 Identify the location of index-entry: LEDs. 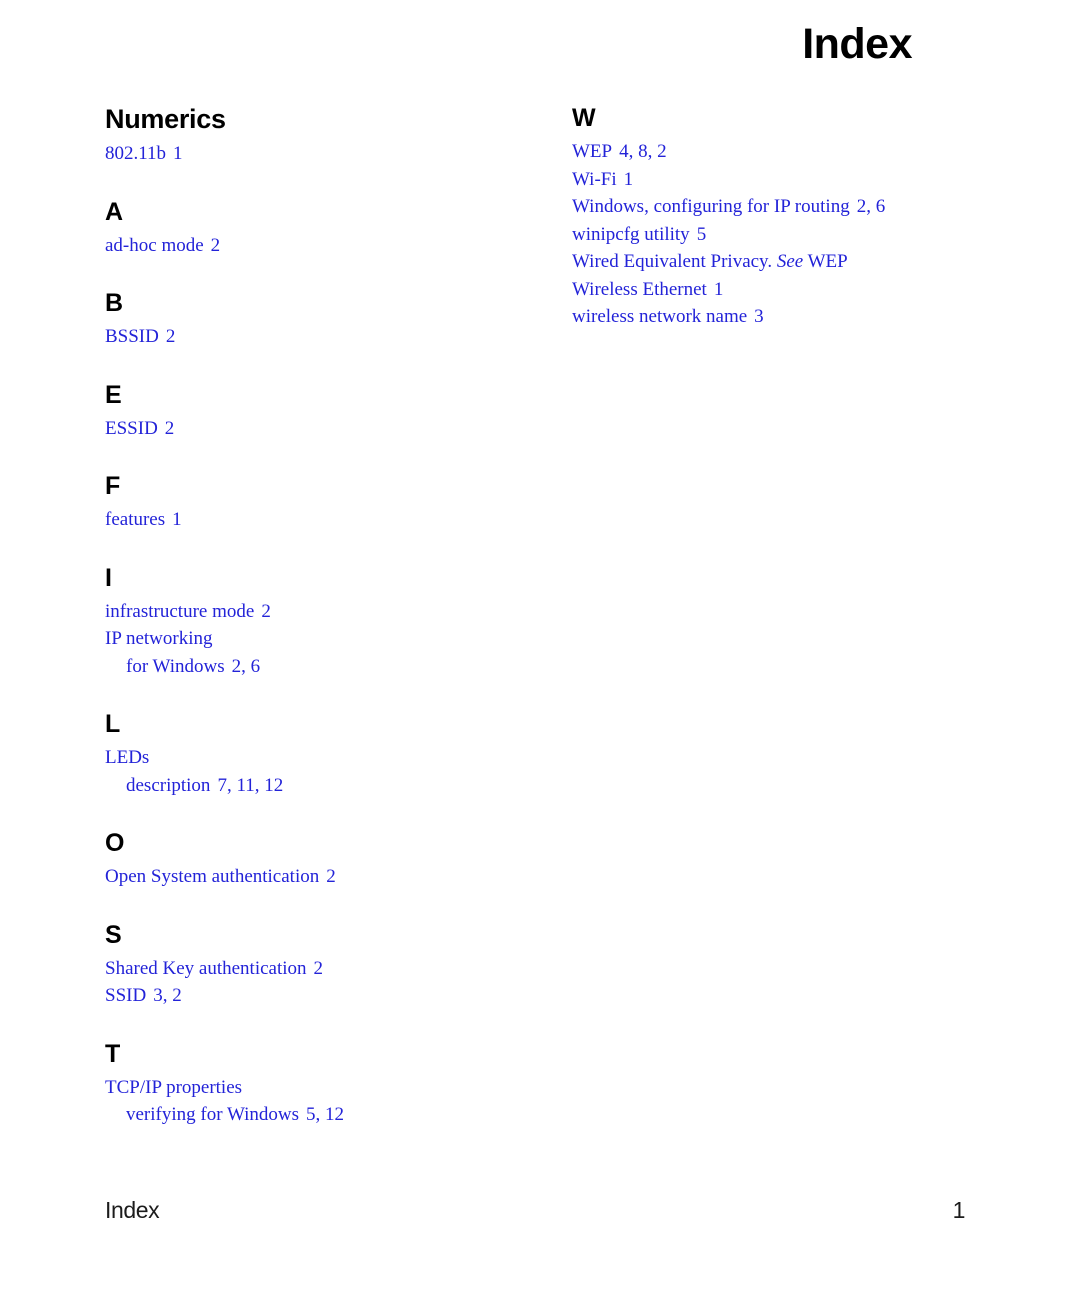
(315, 758).